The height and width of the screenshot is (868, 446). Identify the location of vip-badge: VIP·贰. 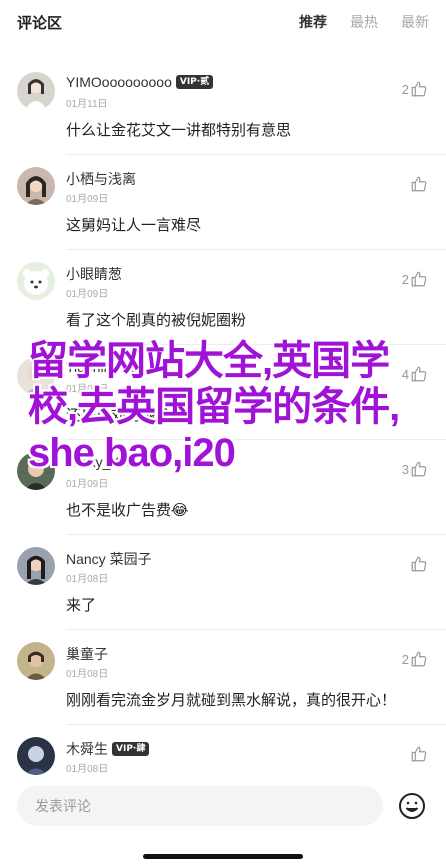
(194, 82).